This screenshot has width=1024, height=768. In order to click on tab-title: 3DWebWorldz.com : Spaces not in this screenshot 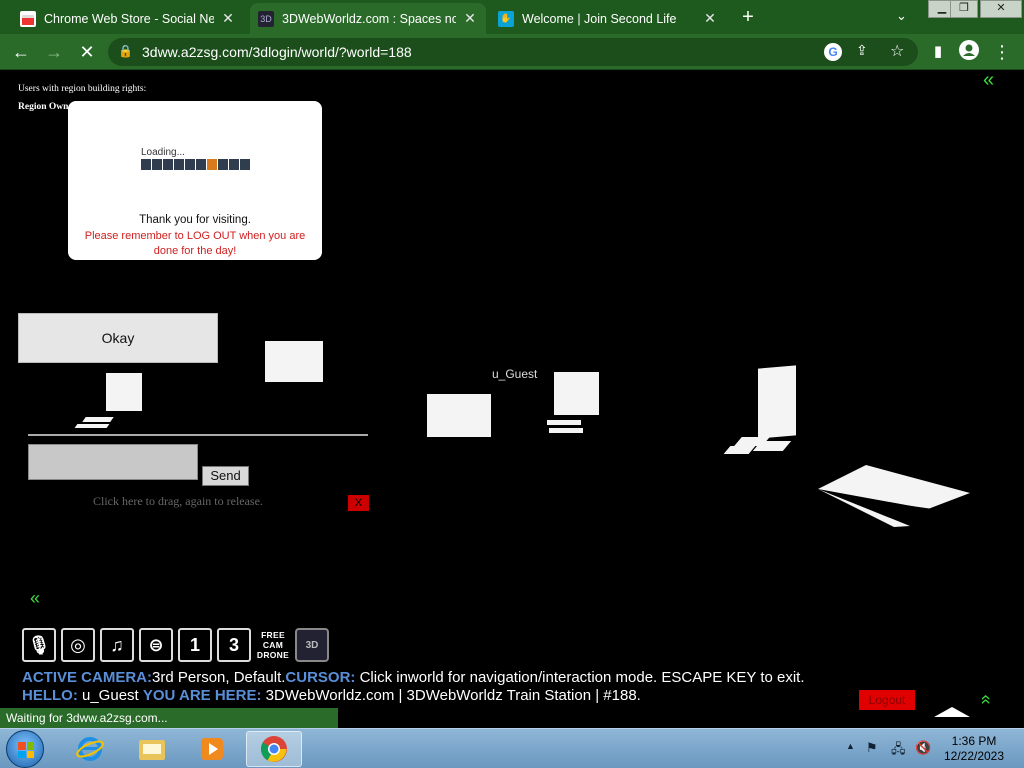, I will do `click(369, 18)`.